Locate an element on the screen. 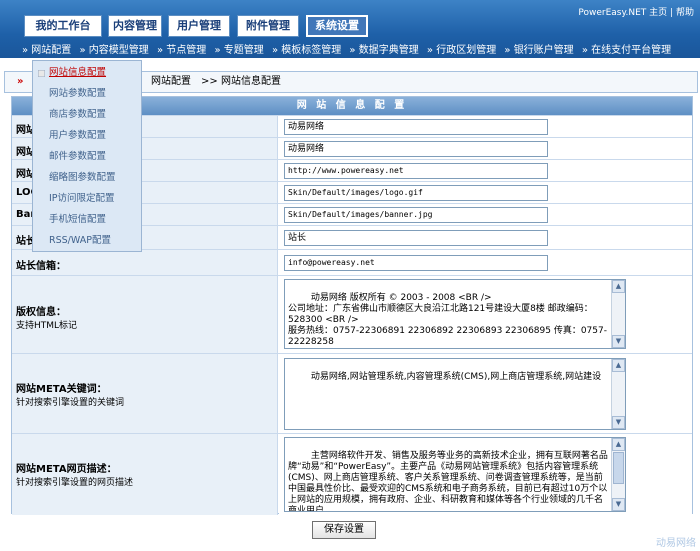 The image size is (700, 551). subnav-template-tags: 模板标签管理 is located at coordinates (306, 50).